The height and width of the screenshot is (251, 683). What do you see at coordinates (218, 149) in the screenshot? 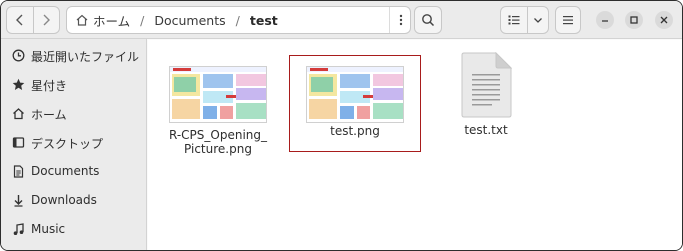
I see `file-name-line: Picture.png` at bounding box center [218, 149].